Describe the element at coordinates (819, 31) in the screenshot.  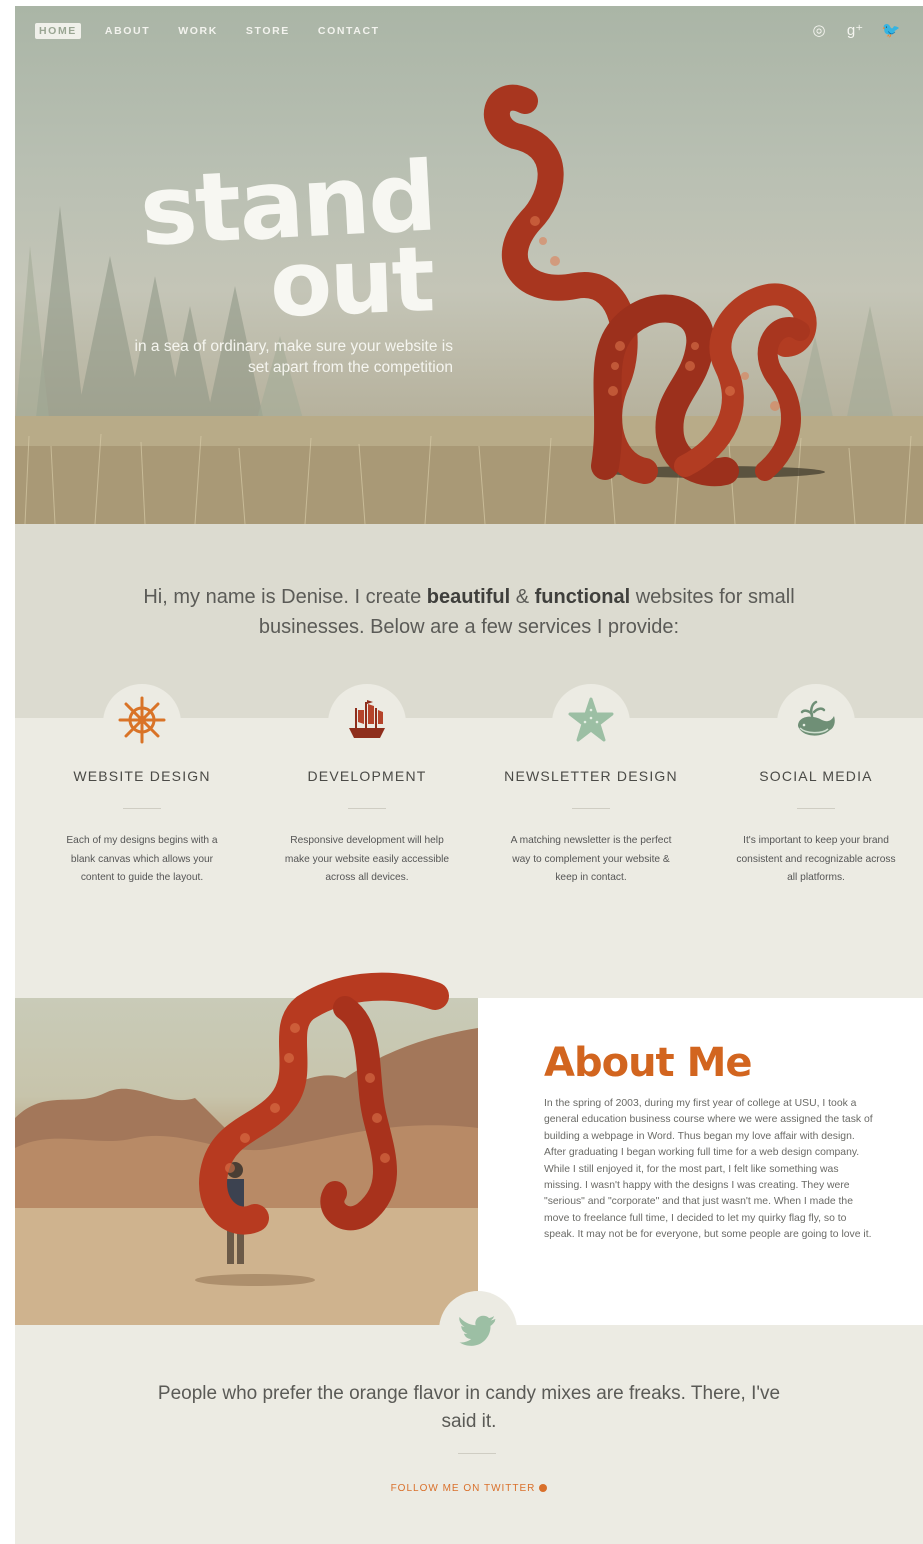
I see `dribbble-icon: ◎` at that location.